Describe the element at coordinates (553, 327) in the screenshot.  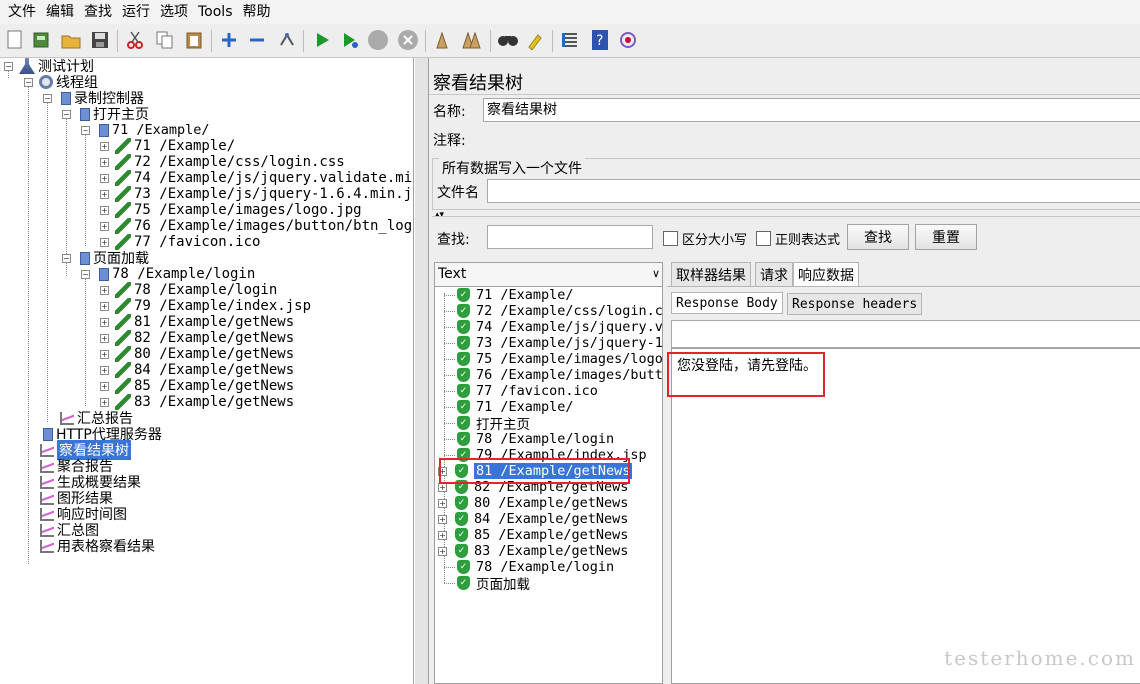
I see `result-item: ✓ 74 /Example/js/jquery.v` at that location.